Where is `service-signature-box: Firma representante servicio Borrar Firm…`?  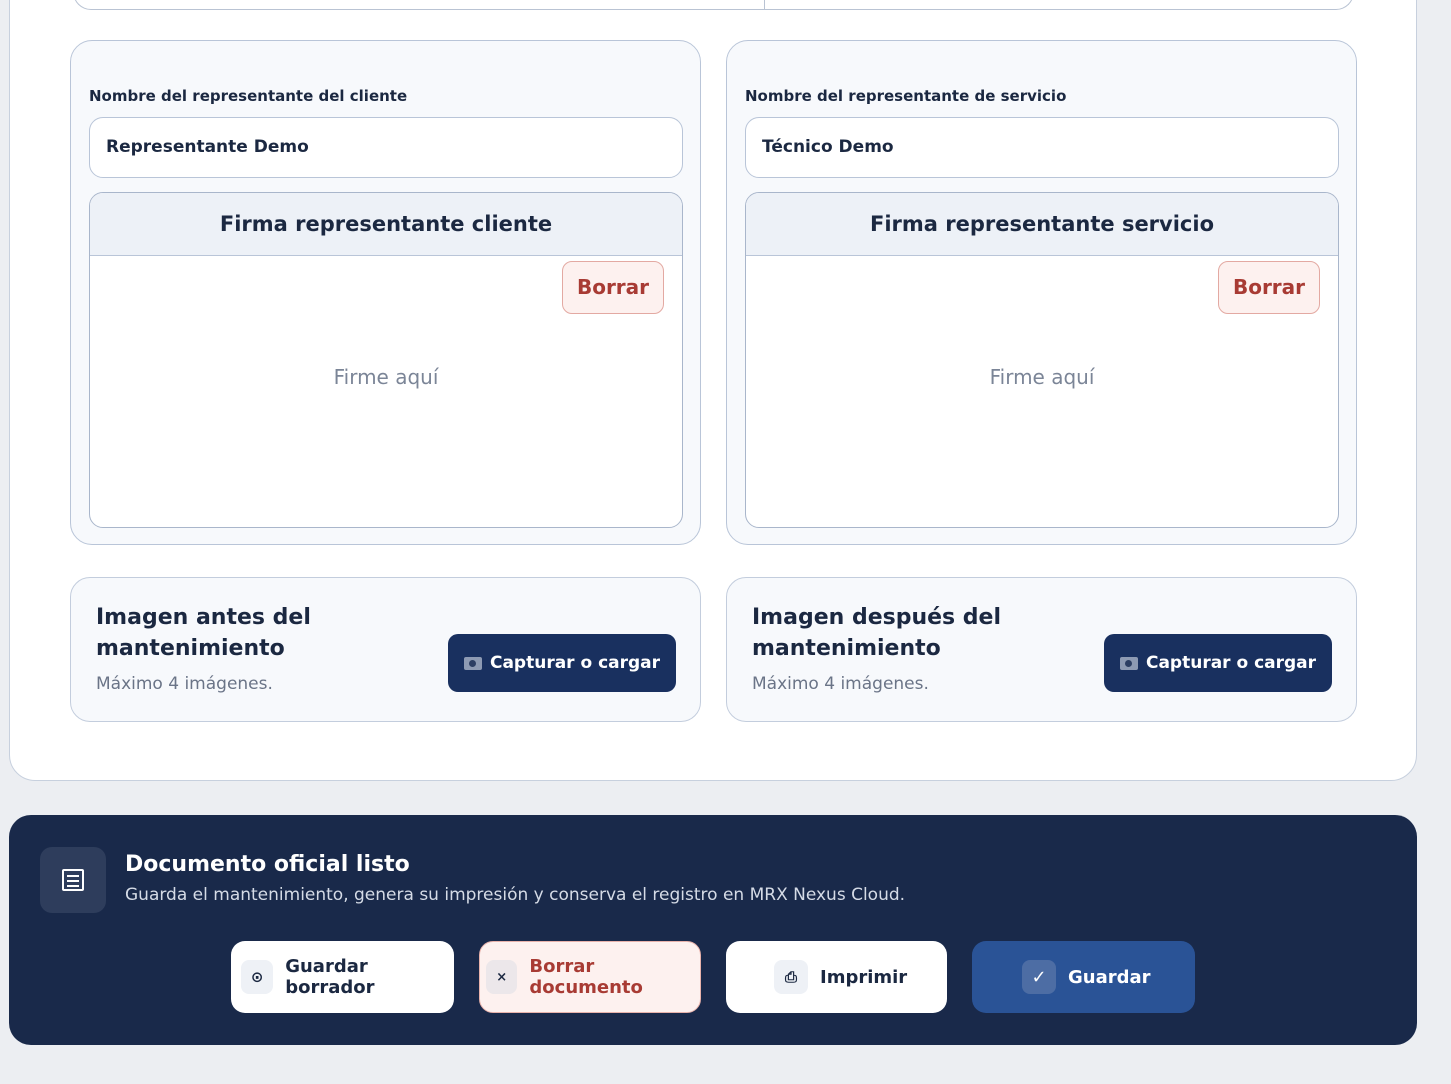
service-signature-box: Firma representante servicio Borrar Firm… is located at coordinates (1042, 360).